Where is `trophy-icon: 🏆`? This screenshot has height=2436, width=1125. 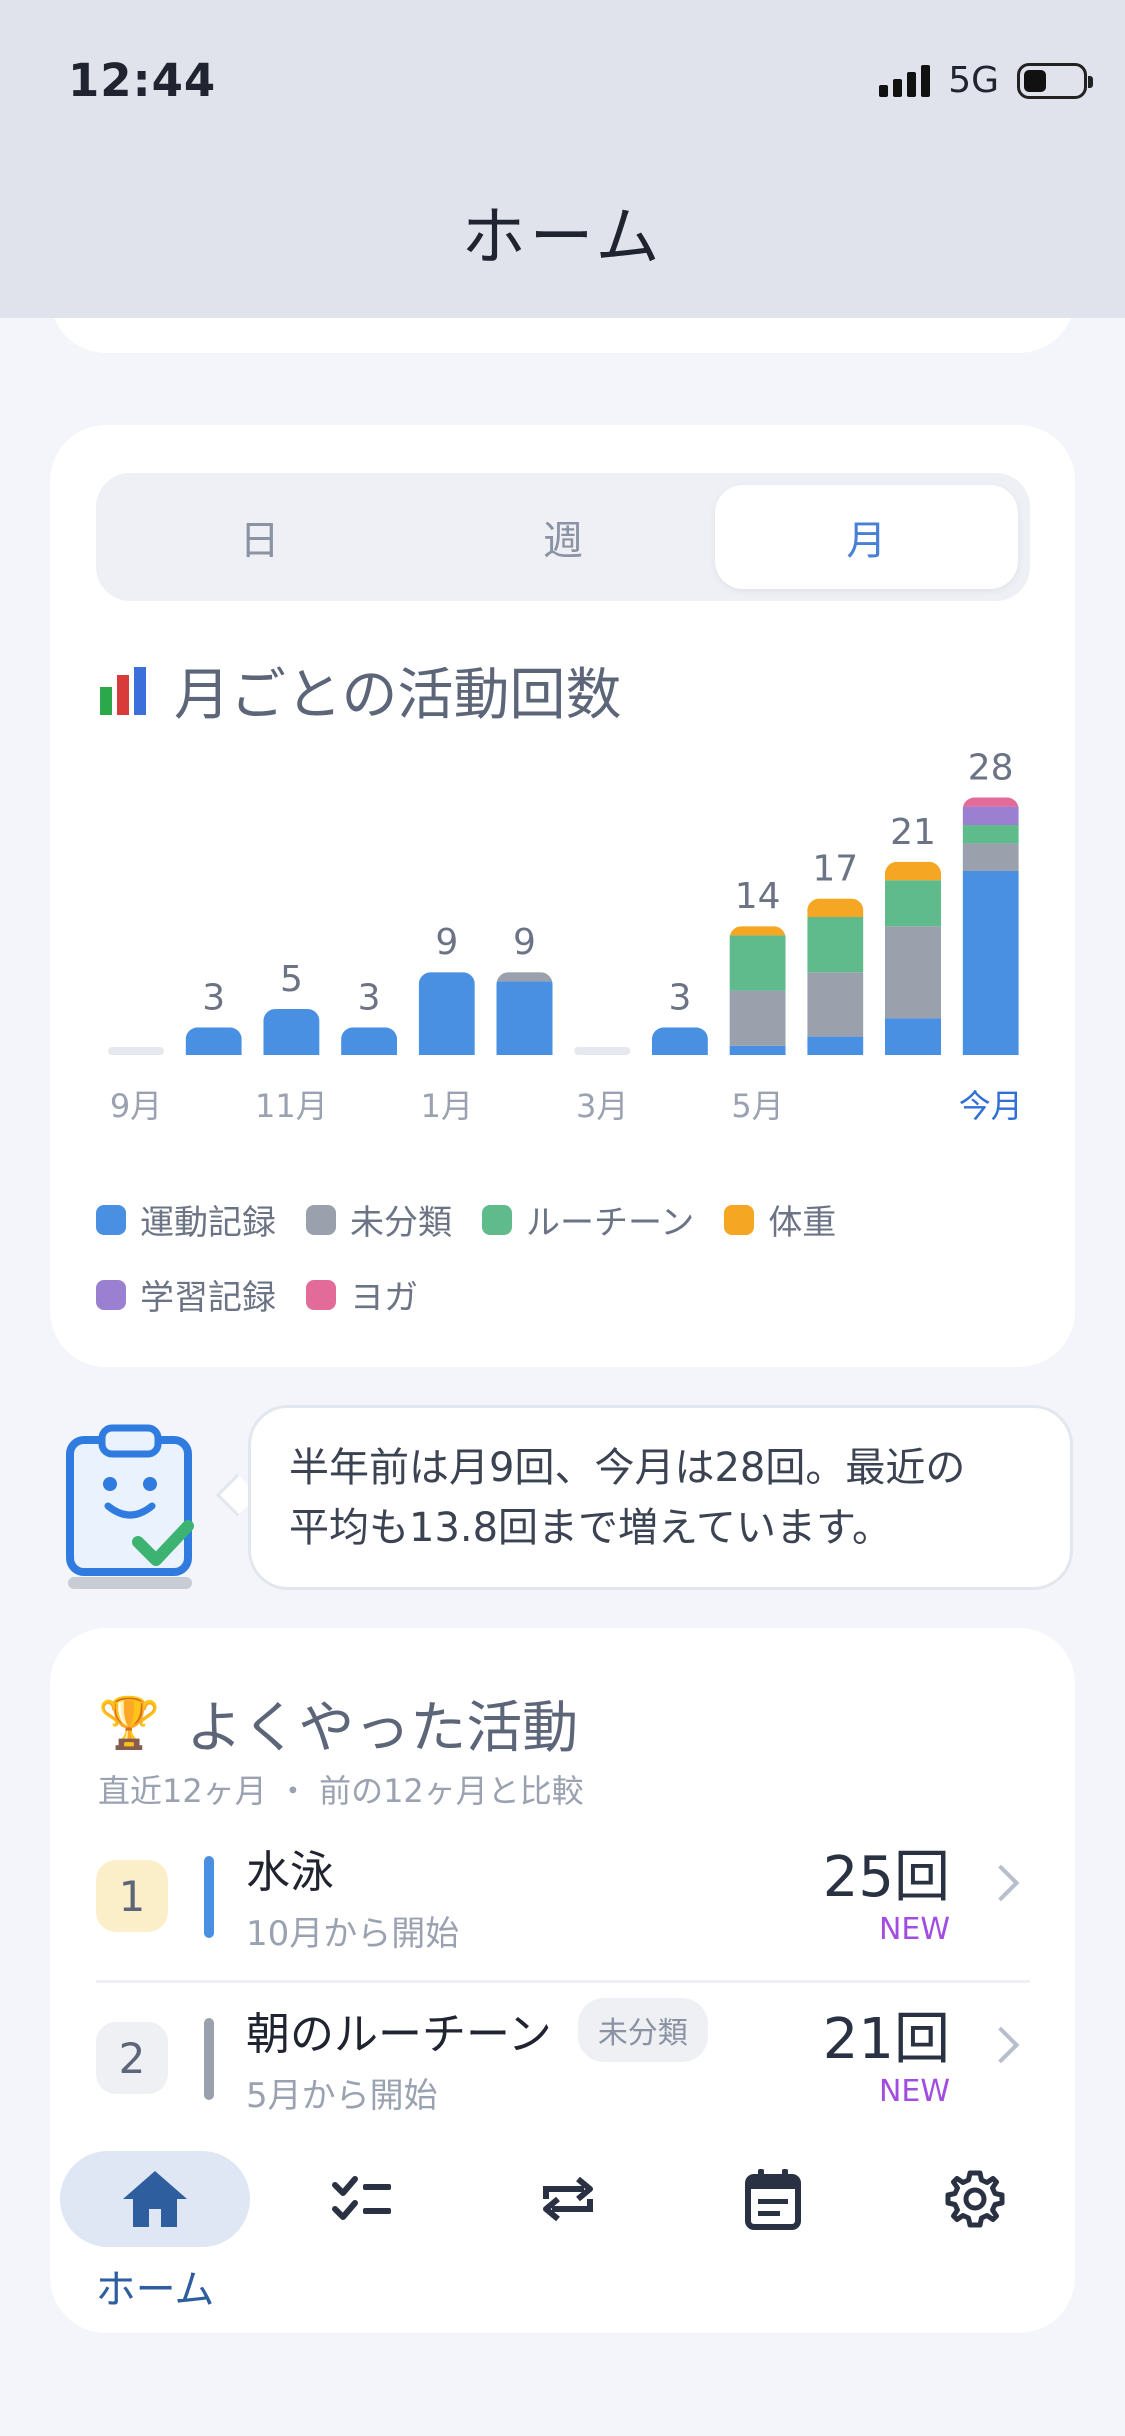 trophy-icon: 🏆 is located at coordinates (129, 1723).